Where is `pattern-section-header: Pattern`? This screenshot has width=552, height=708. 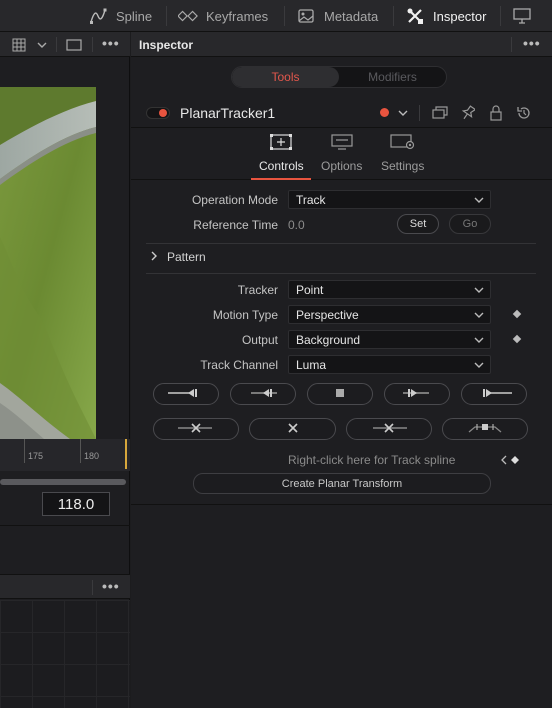
pattern-section-header: Pattern is located at coordinates (178, 257).